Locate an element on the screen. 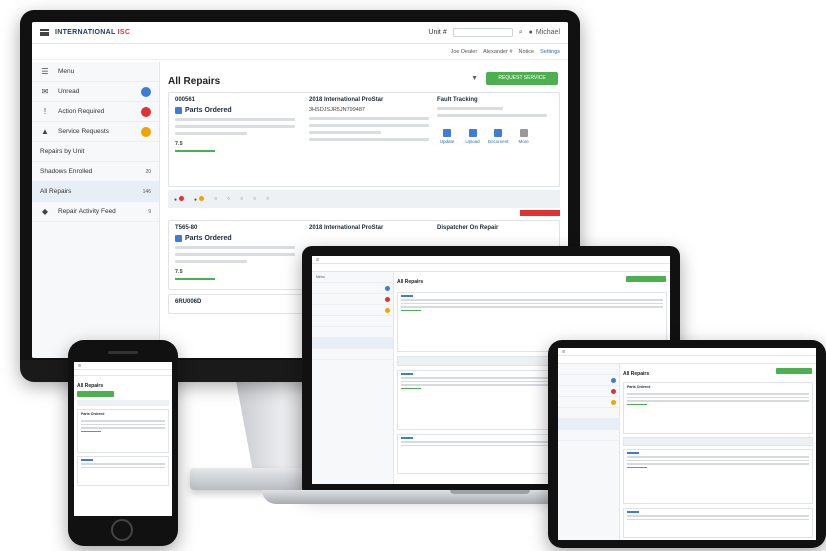 Image resolution: width=826 pixels, height=551 pixels. sidebar-item-repairs-by-unit: Repairs by Unit is located at coordinates (95, 152).